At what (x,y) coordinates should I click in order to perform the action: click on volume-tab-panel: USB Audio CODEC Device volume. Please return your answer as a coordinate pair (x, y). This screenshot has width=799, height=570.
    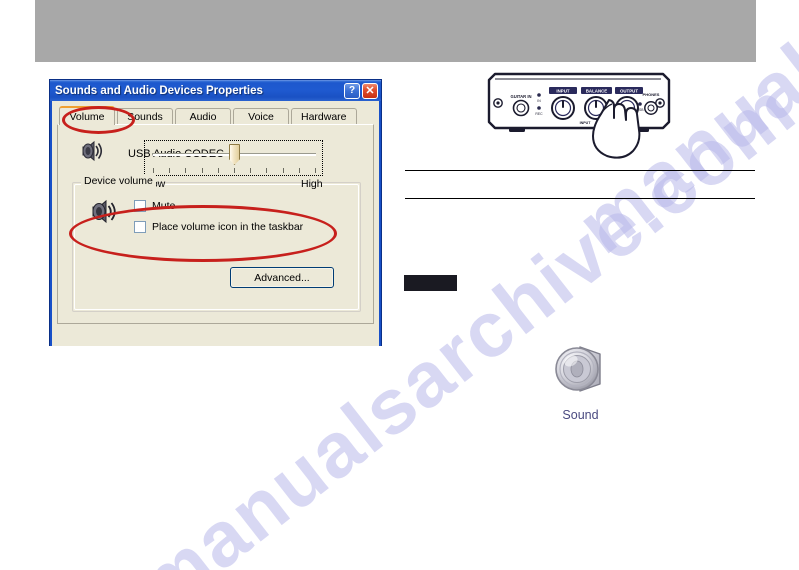
    Looking at the image, I should click on (215, 224).